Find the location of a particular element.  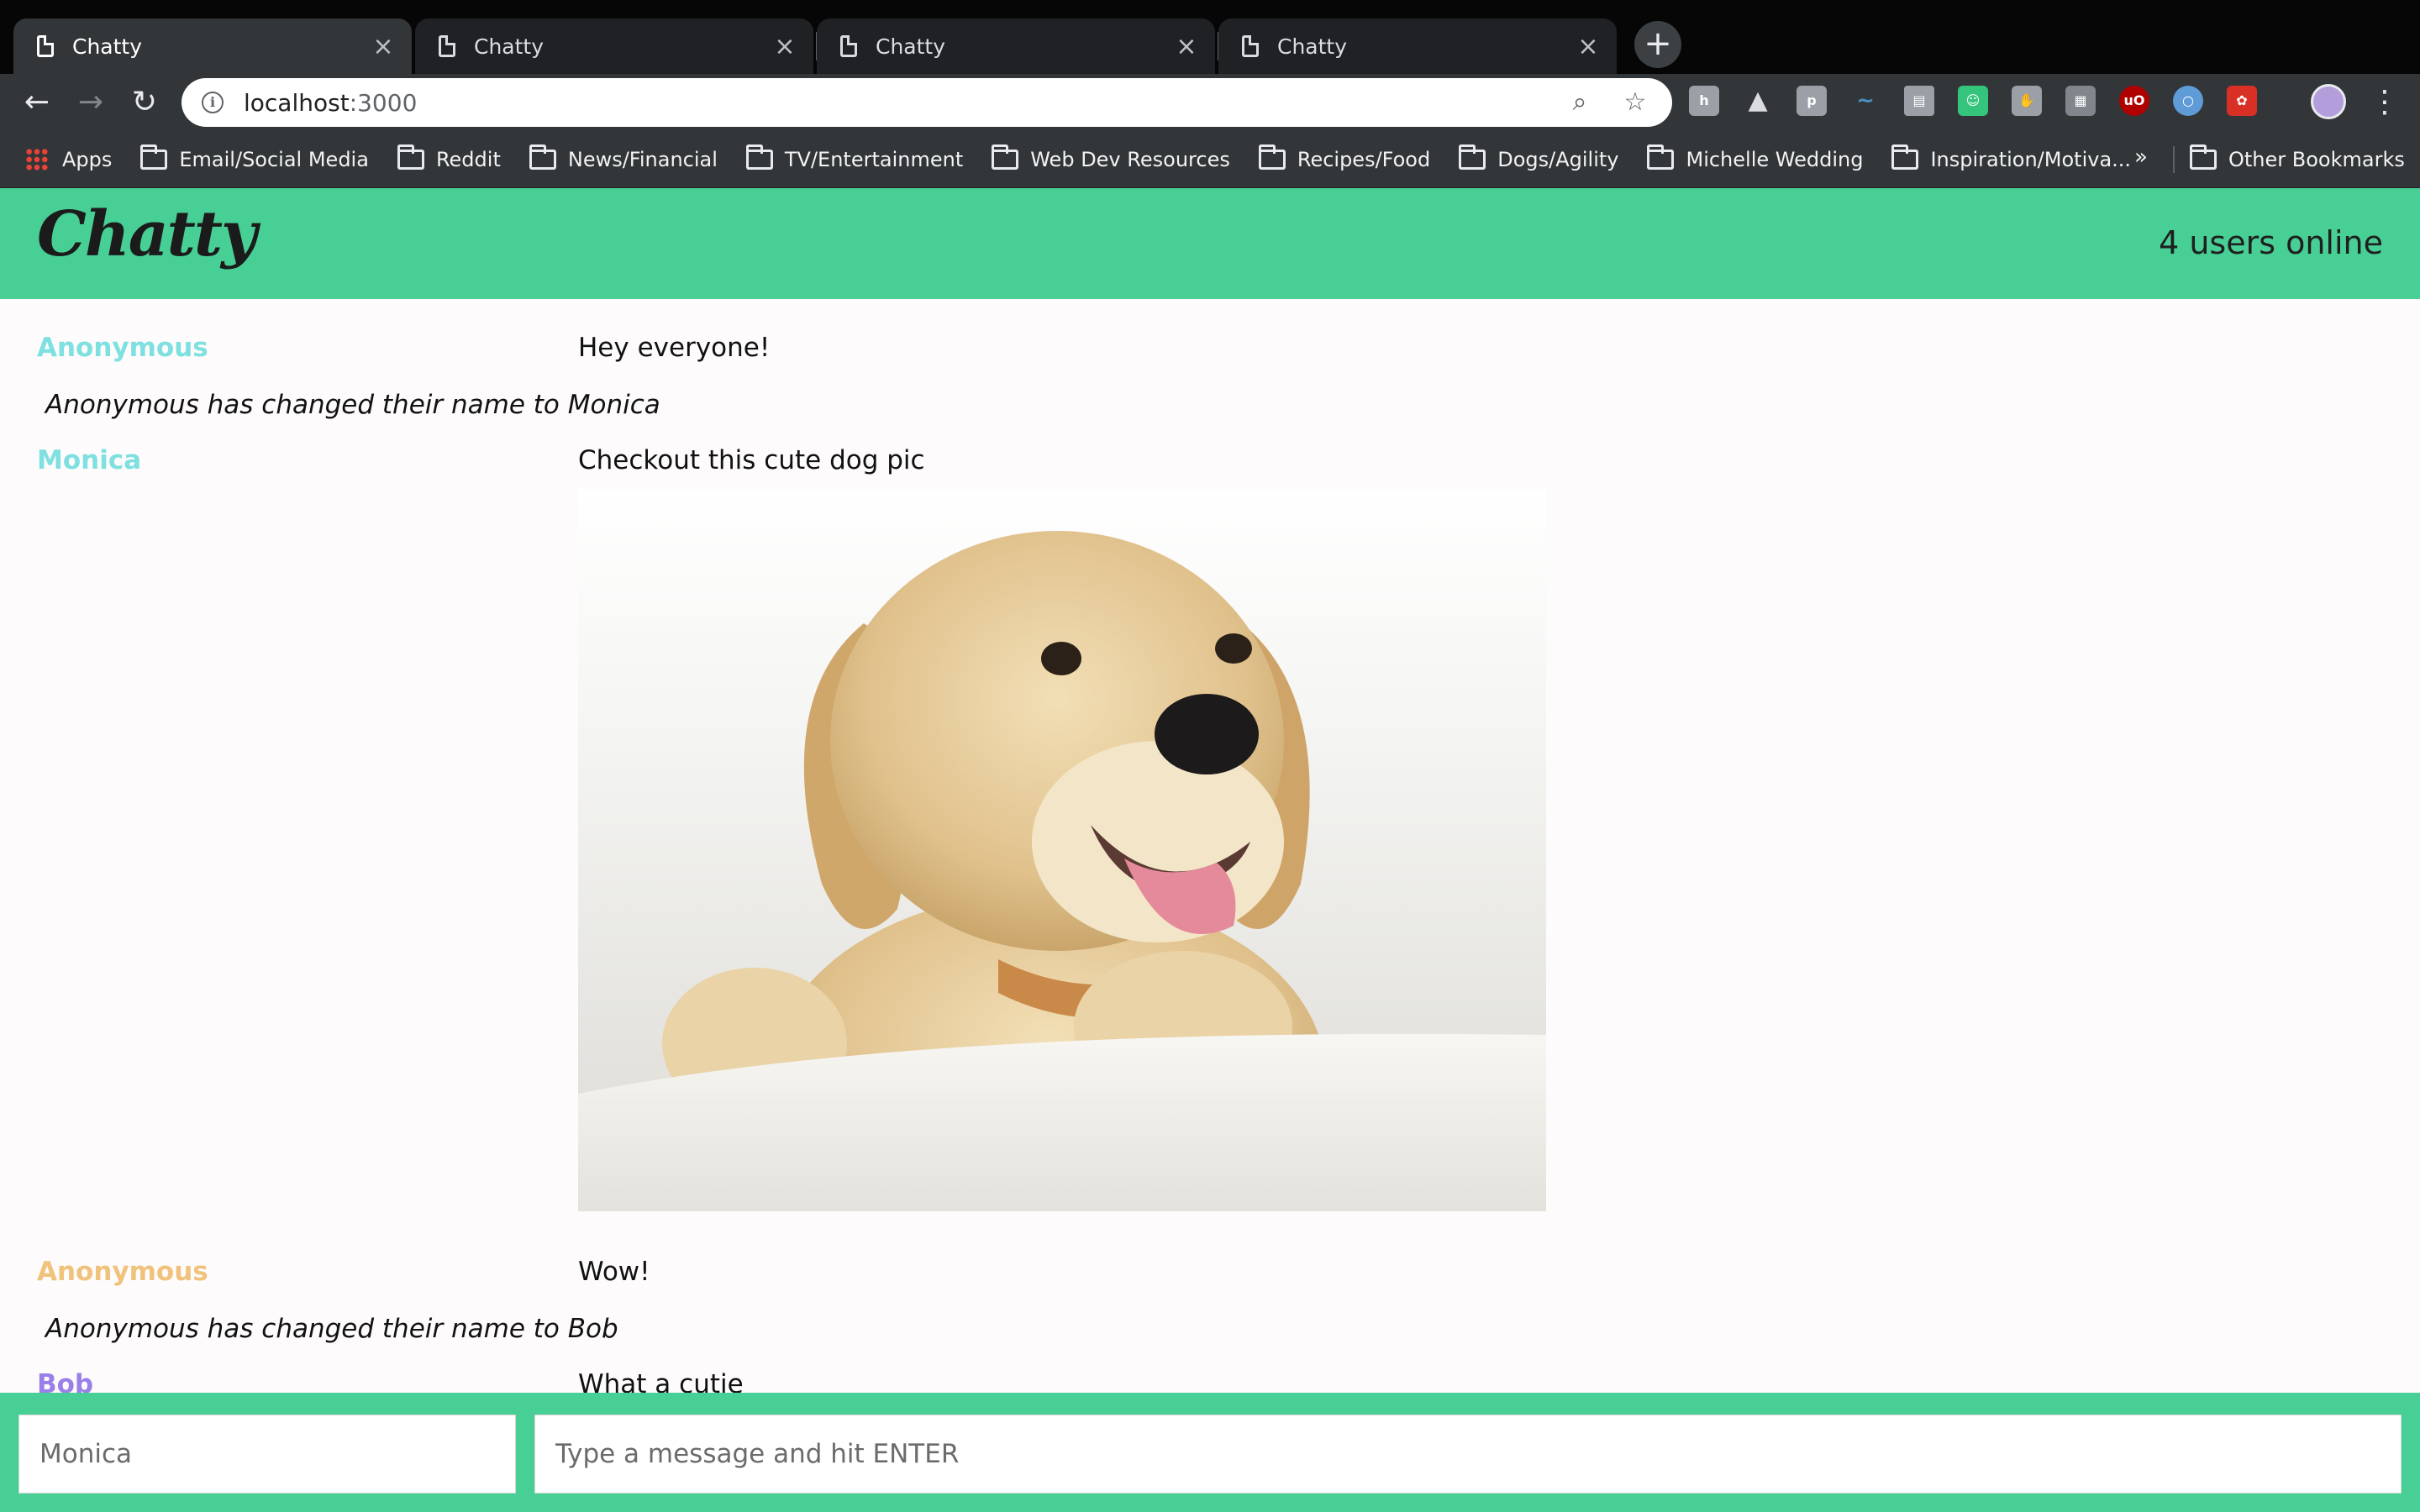

url-host: localhost is located at coordinates (297, 102).